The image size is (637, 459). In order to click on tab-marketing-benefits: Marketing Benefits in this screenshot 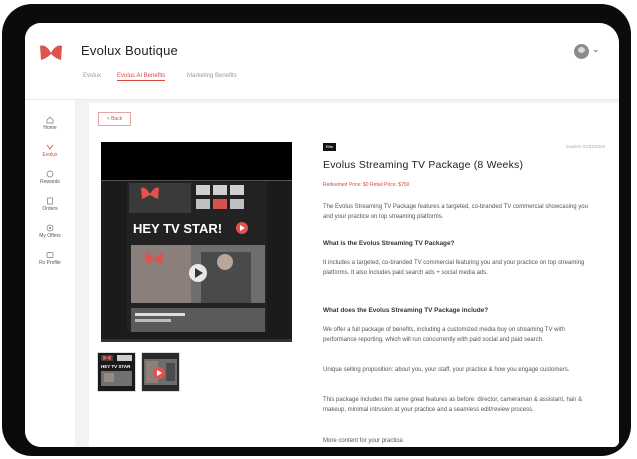, I will do `click(212, 76)`.